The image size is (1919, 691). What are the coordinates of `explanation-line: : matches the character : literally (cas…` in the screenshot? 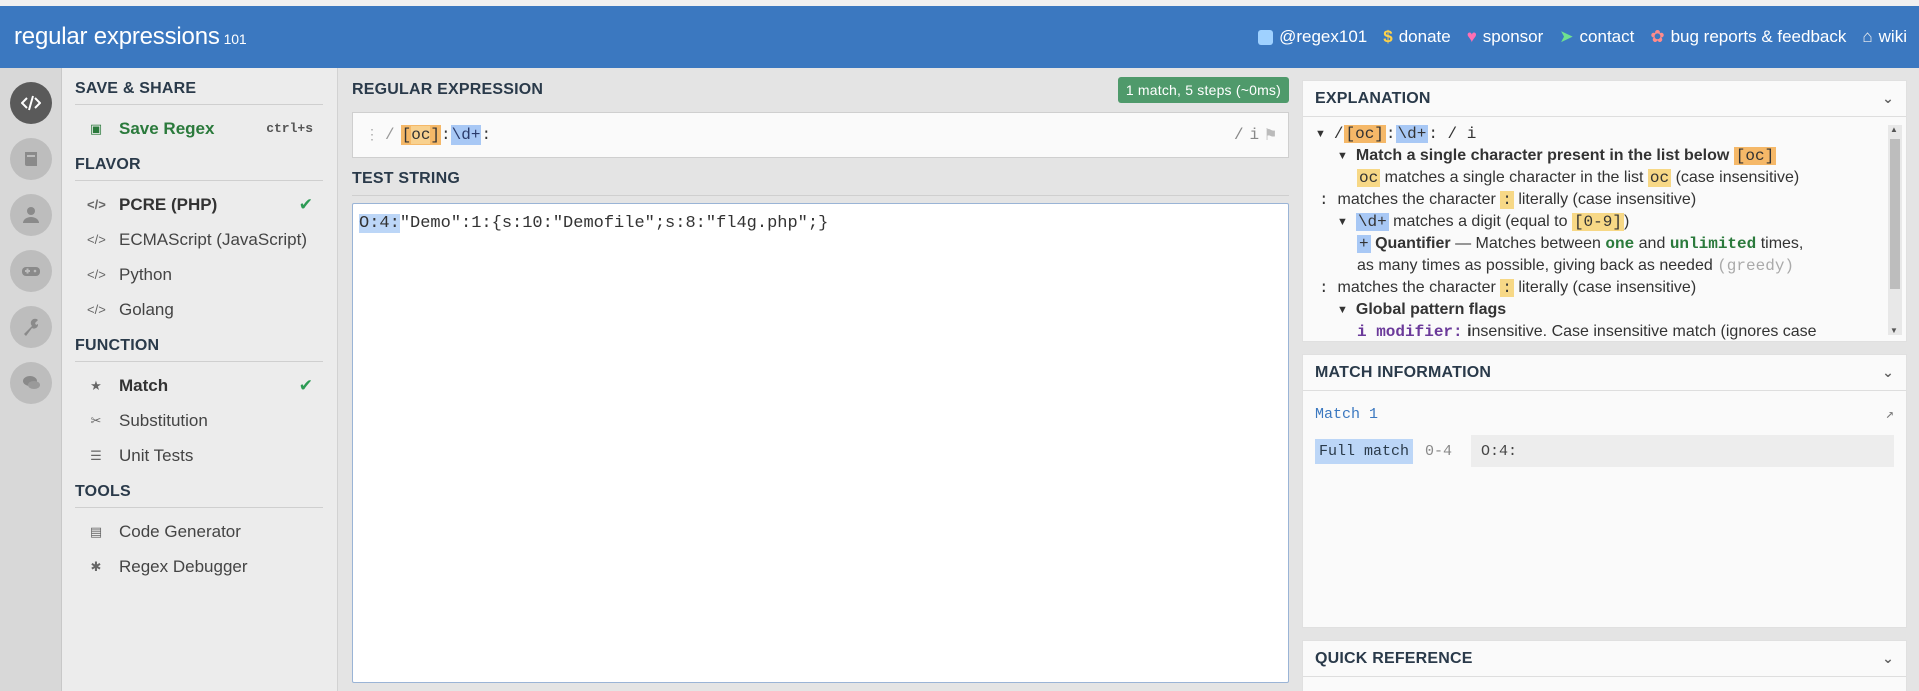 It's located at (1508, 288).